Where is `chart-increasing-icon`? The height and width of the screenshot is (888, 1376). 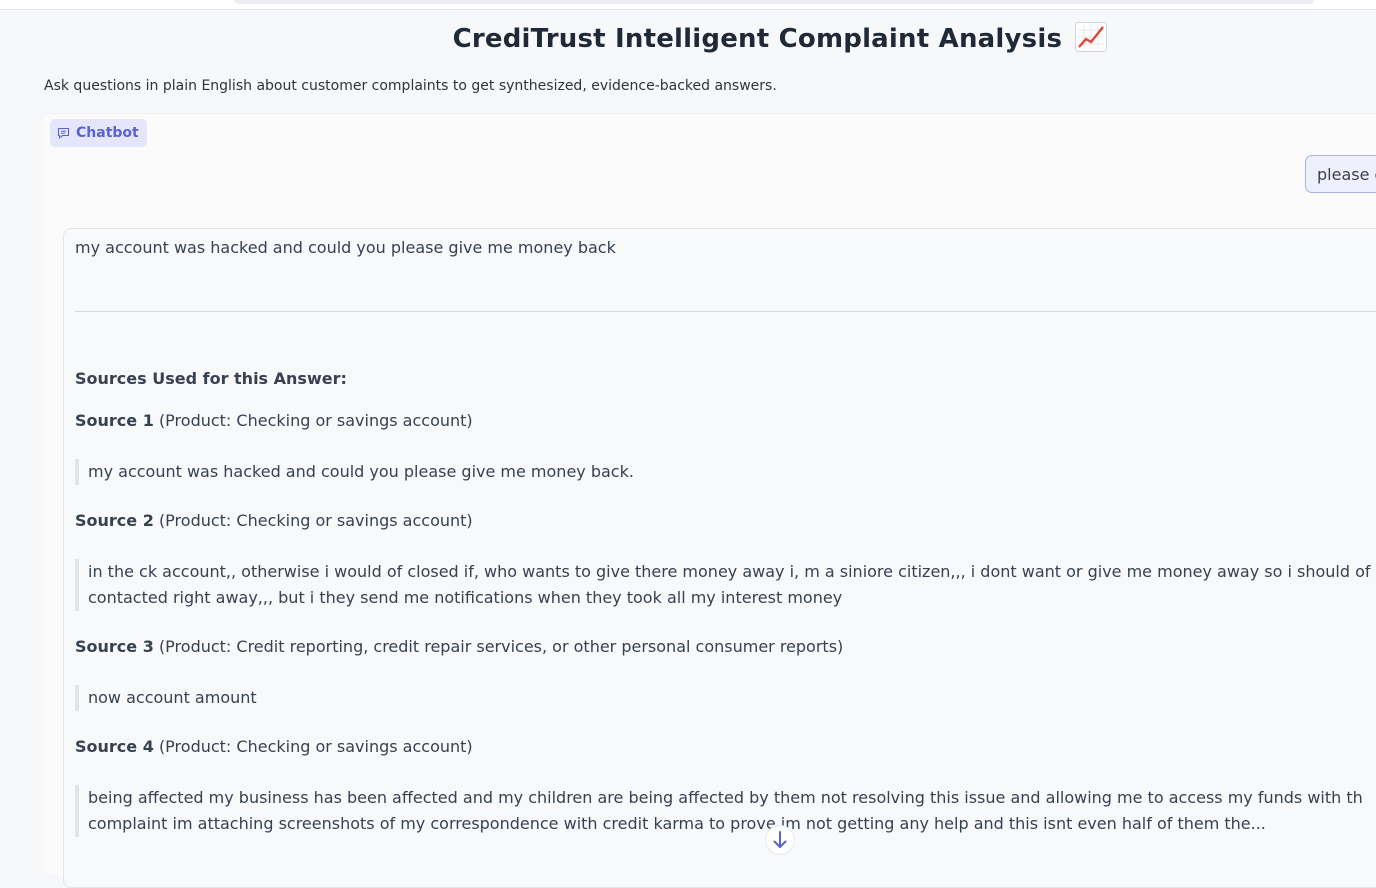 chart-increasing-icon is located at coordinates (1091, 37).